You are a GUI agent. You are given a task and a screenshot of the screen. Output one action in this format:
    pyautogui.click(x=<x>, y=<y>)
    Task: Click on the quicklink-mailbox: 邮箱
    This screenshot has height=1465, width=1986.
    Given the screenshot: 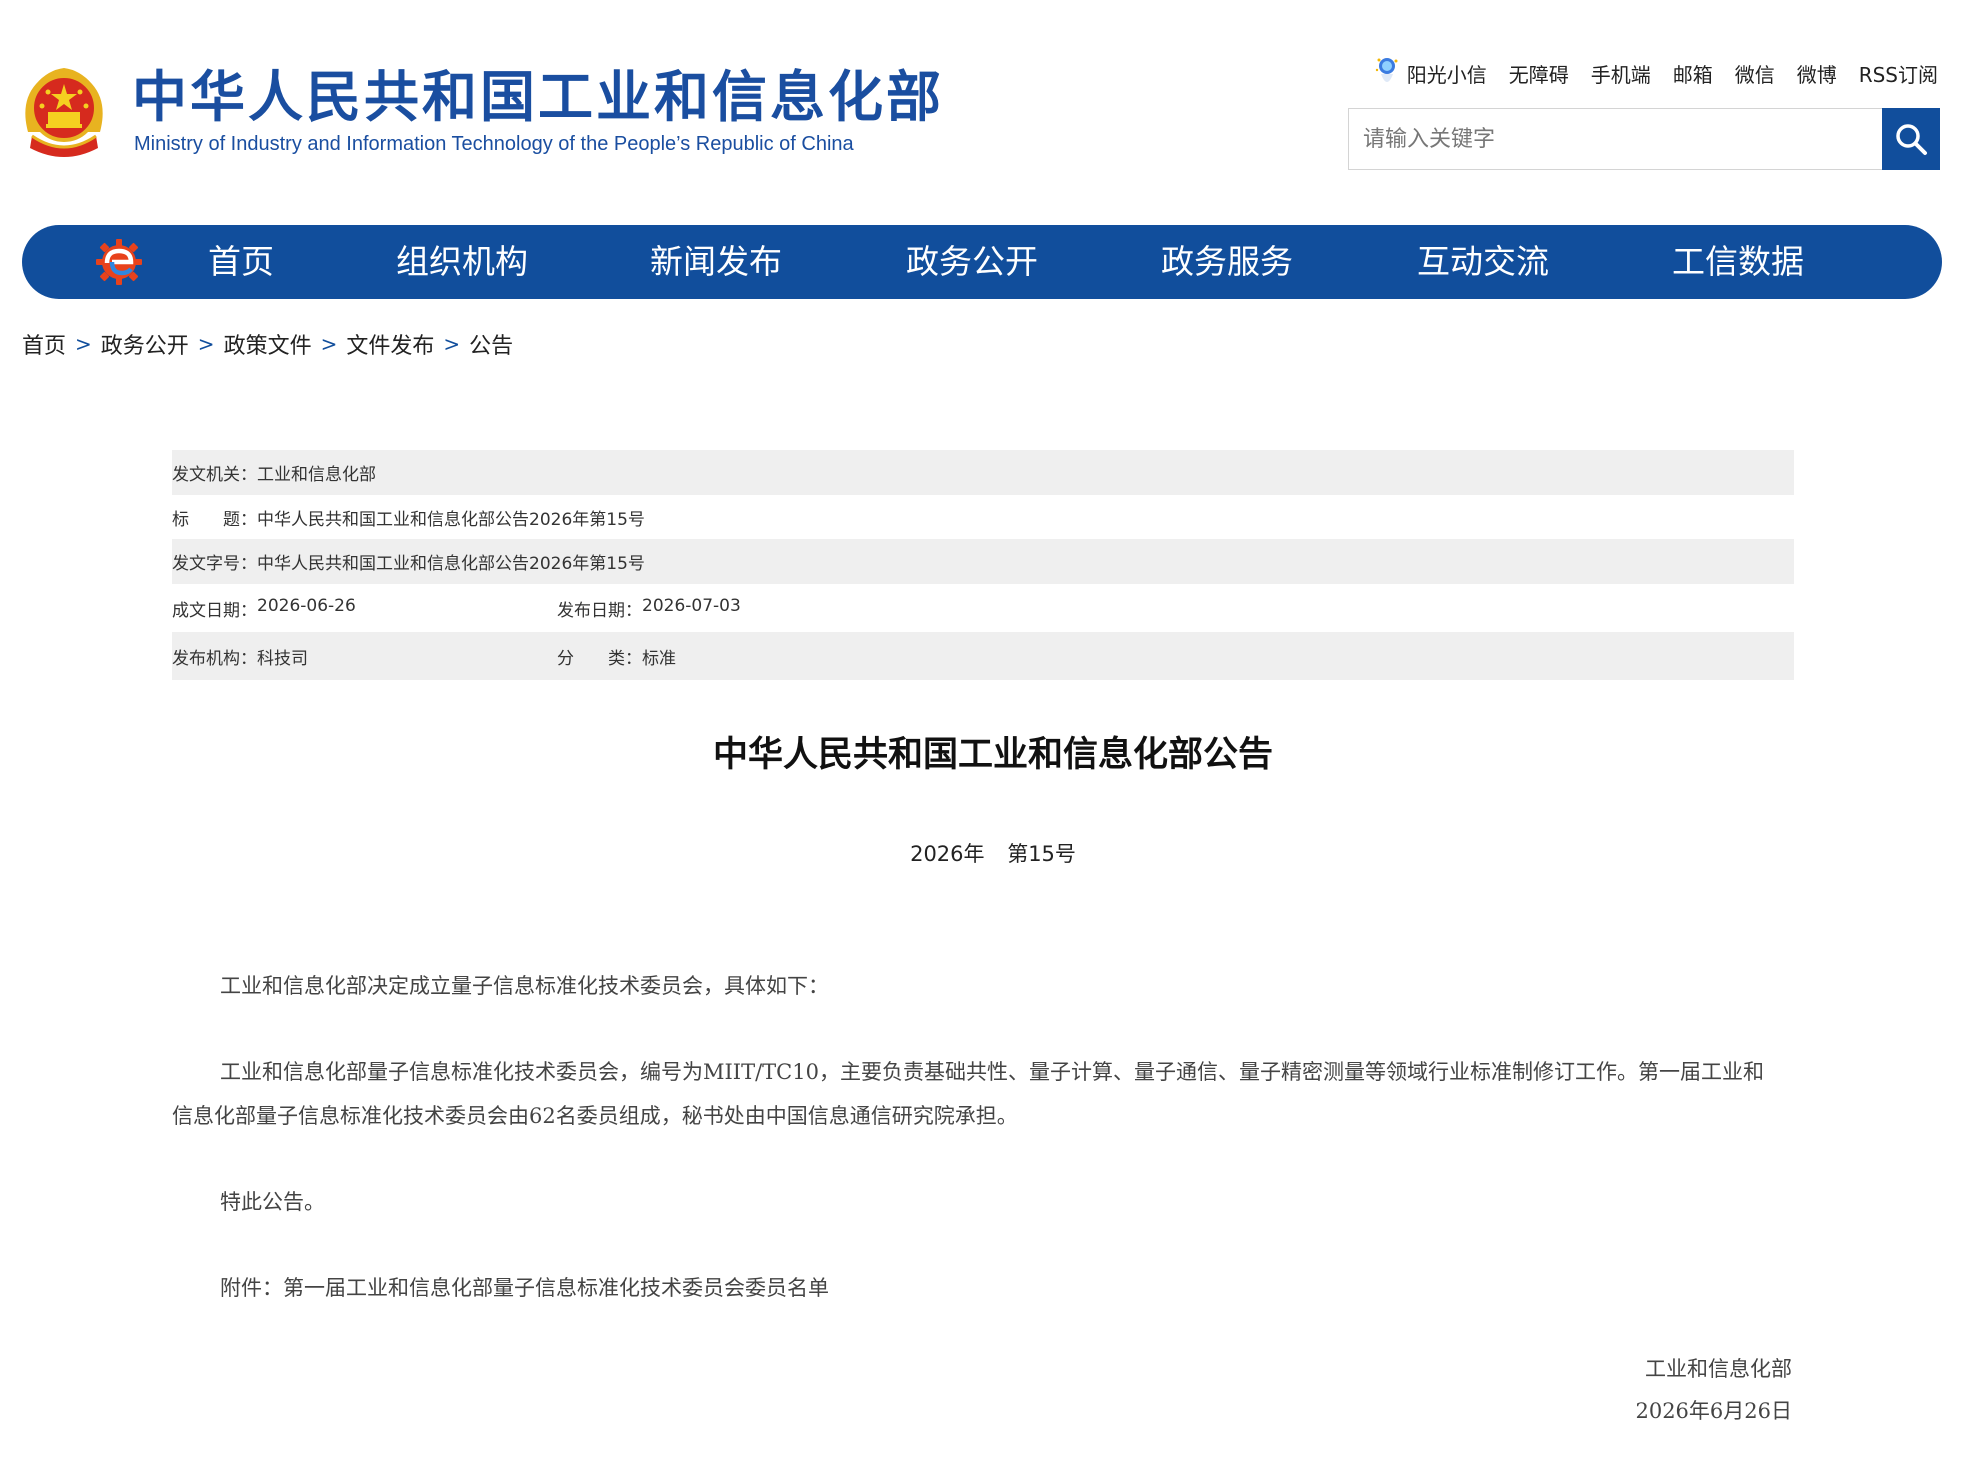 What is the action you would take?
    pyautogui.click(x=1693, y=73)
    